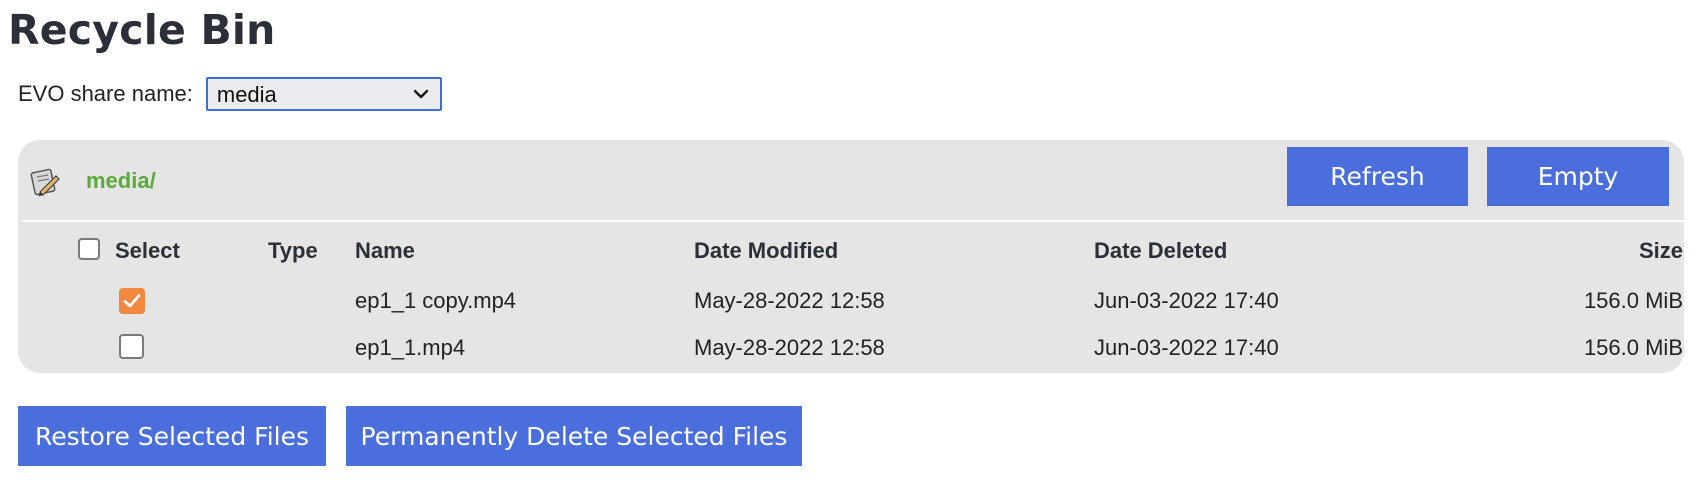 The height and width of the screenshot is (480, 1694). I want to click on column-header-select: Select, so click(147, 250).